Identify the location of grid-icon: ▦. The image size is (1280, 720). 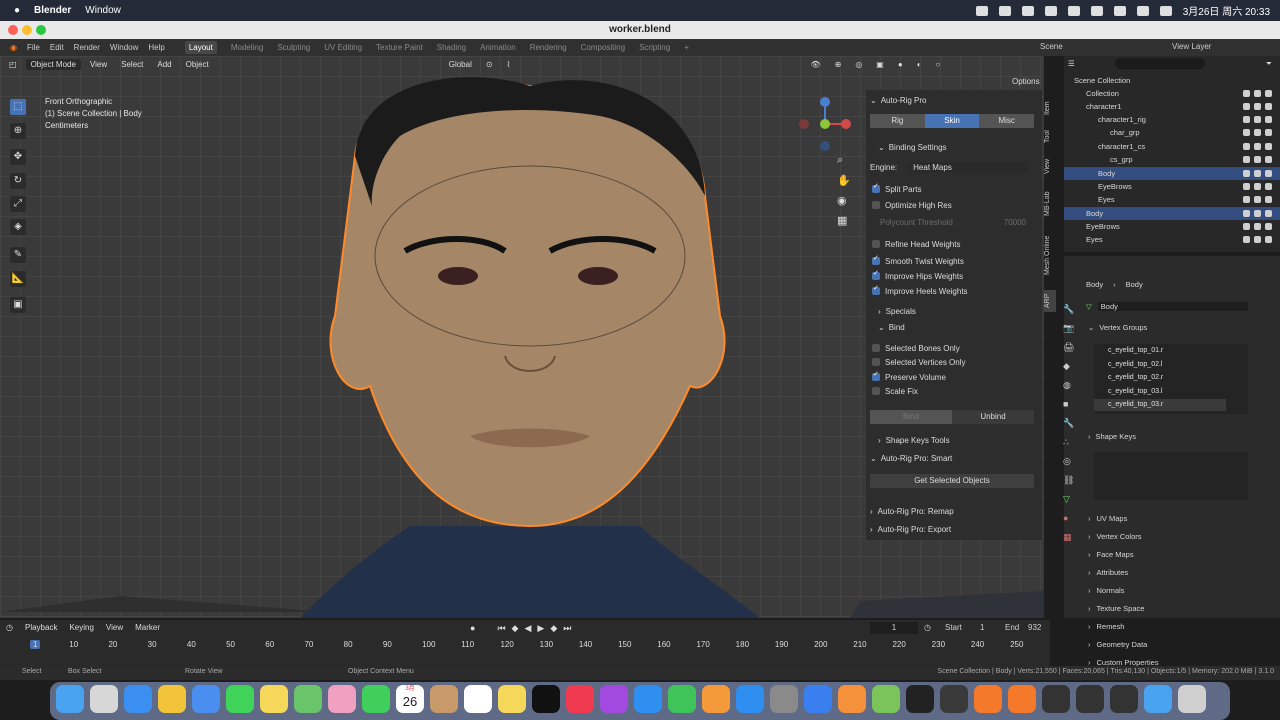
(842, 220).